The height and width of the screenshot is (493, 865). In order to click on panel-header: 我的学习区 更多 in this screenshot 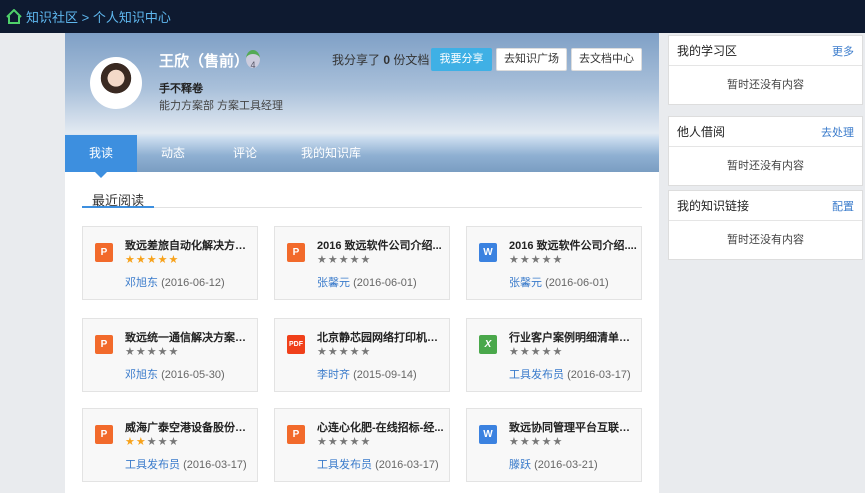, I will do `click(765, 51)`.